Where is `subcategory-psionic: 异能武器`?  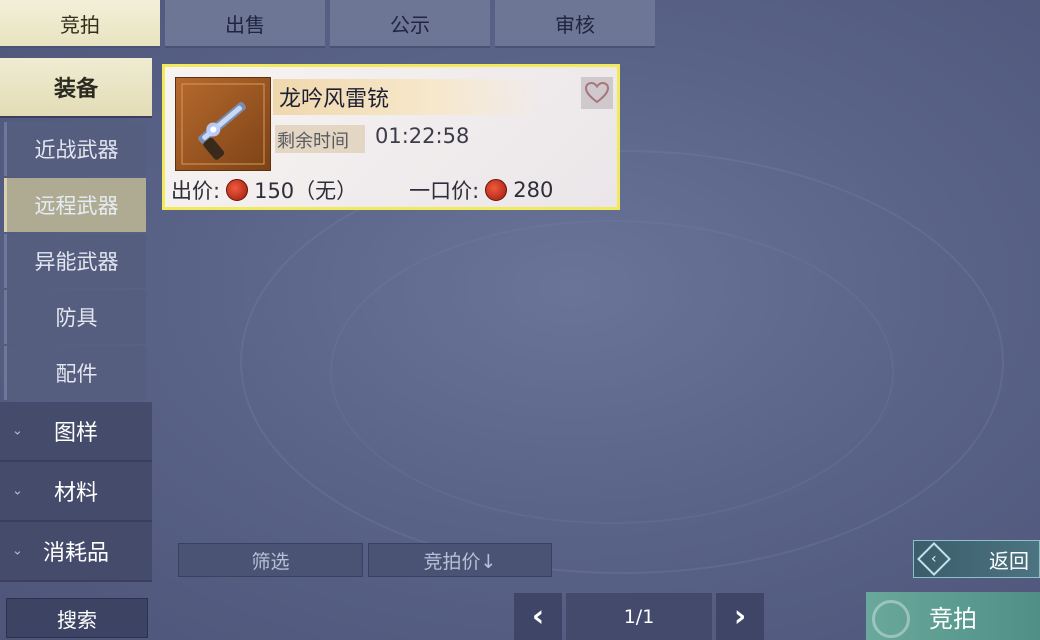
subcategory-psionic: 异能武器 is located at coordinates (75, 261).